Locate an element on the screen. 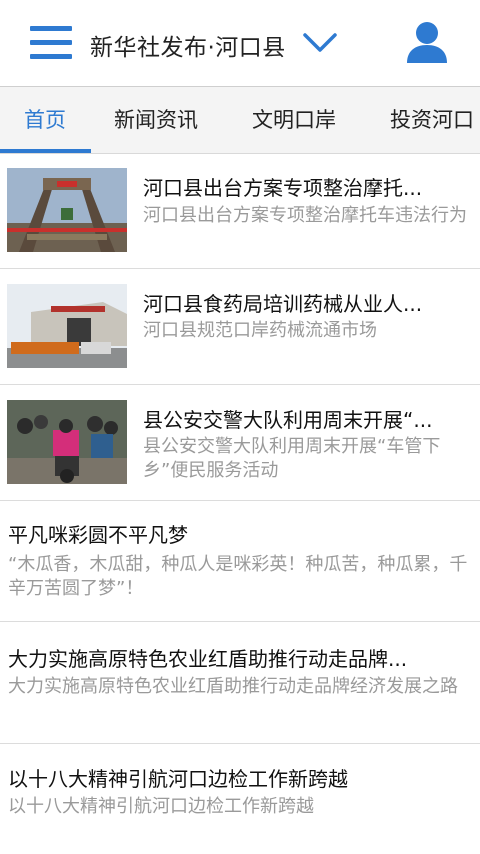 Image resolution: width=480 pixels, height=854 pixels. news-summary: 河口县出台方案专项整治摩托车违法行为 is located at coordinates (305, 215).